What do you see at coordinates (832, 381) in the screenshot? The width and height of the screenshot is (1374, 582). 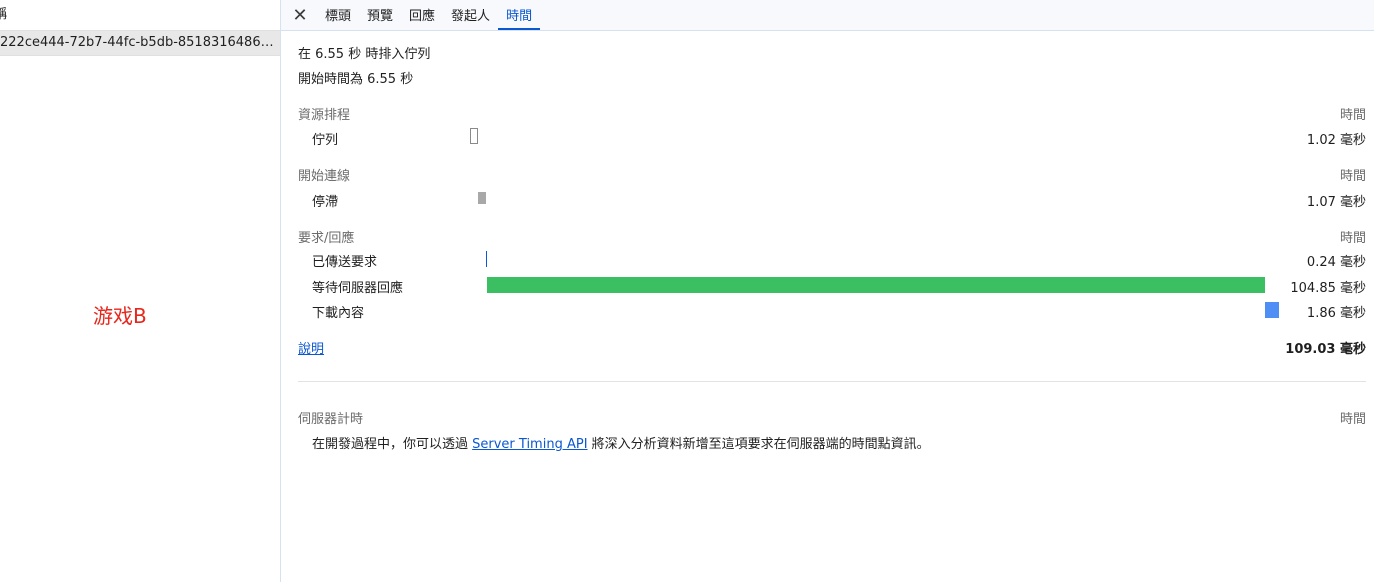 I see `divider` at bounding box center [832, 381].